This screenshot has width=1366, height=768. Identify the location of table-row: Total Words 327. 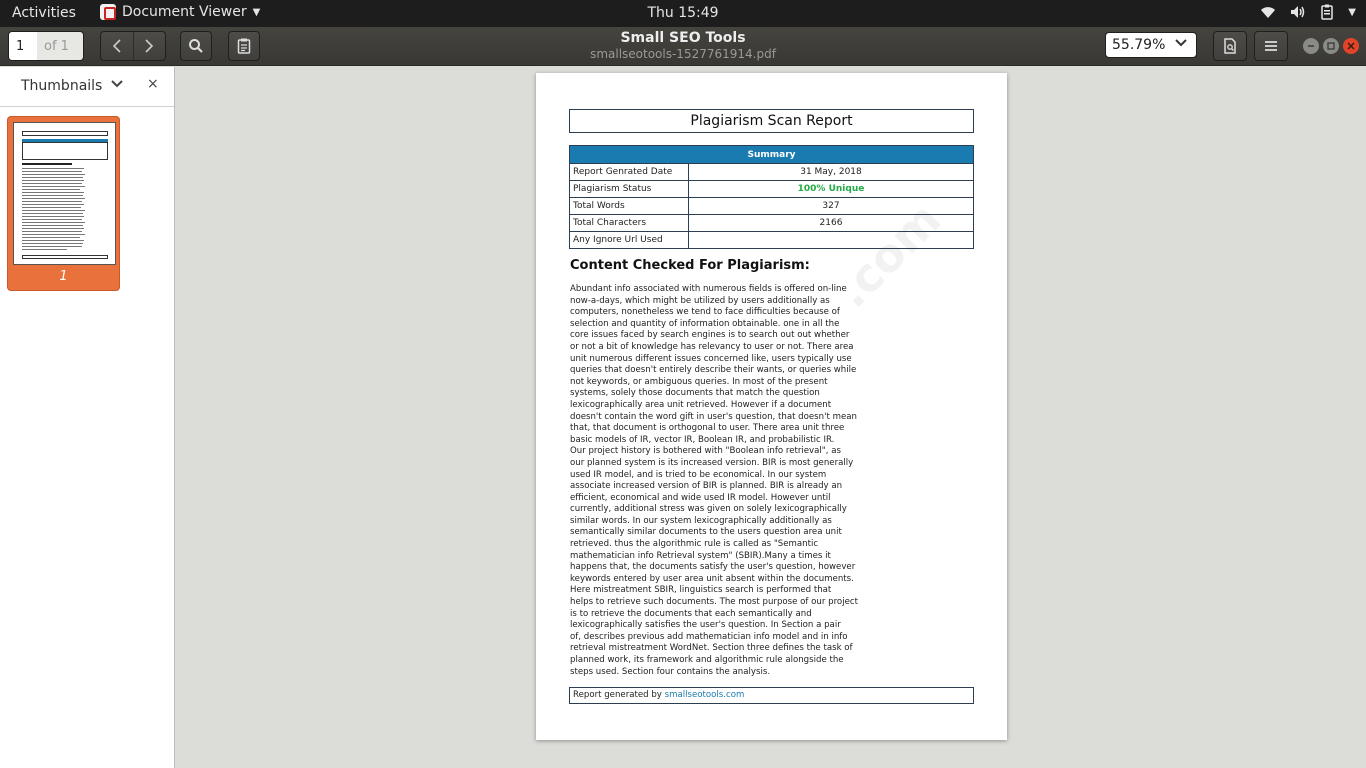
(771, 206).